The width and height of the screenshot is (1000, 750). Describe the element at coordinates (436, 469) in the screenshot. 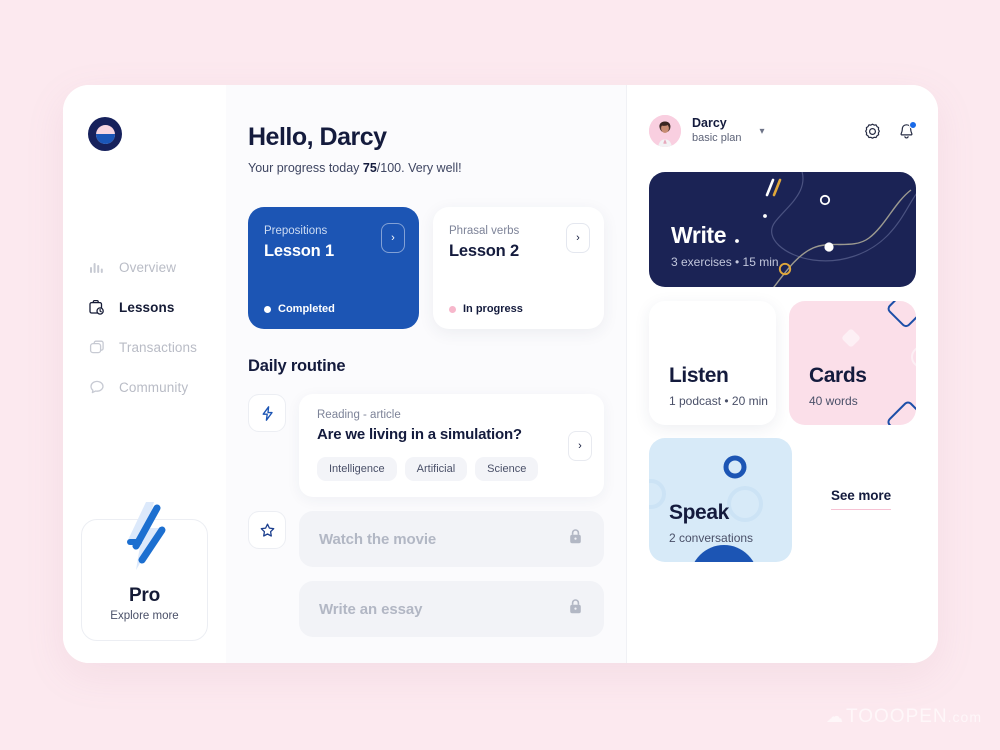

I see `tag: Artificial` at that location.